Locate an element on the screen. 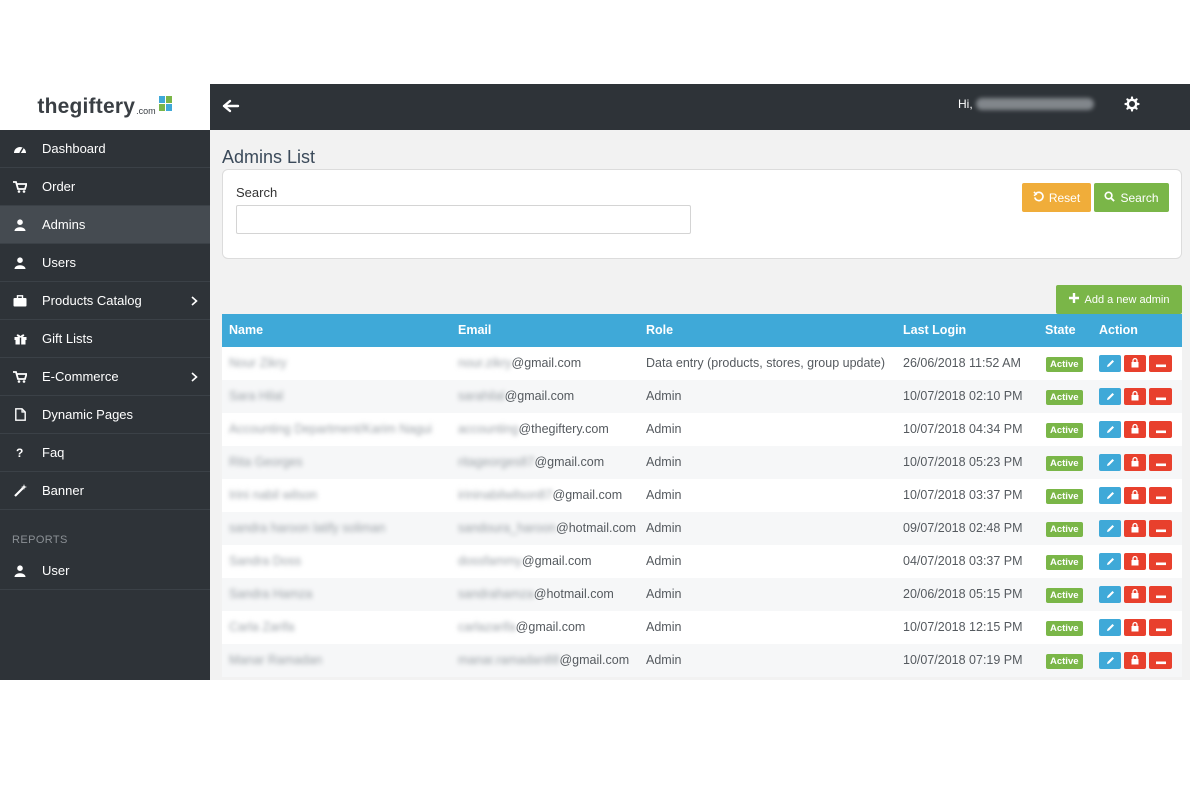 The image size is (1190, 788). reset-label: Reset is located at coordinates (1064, 197).